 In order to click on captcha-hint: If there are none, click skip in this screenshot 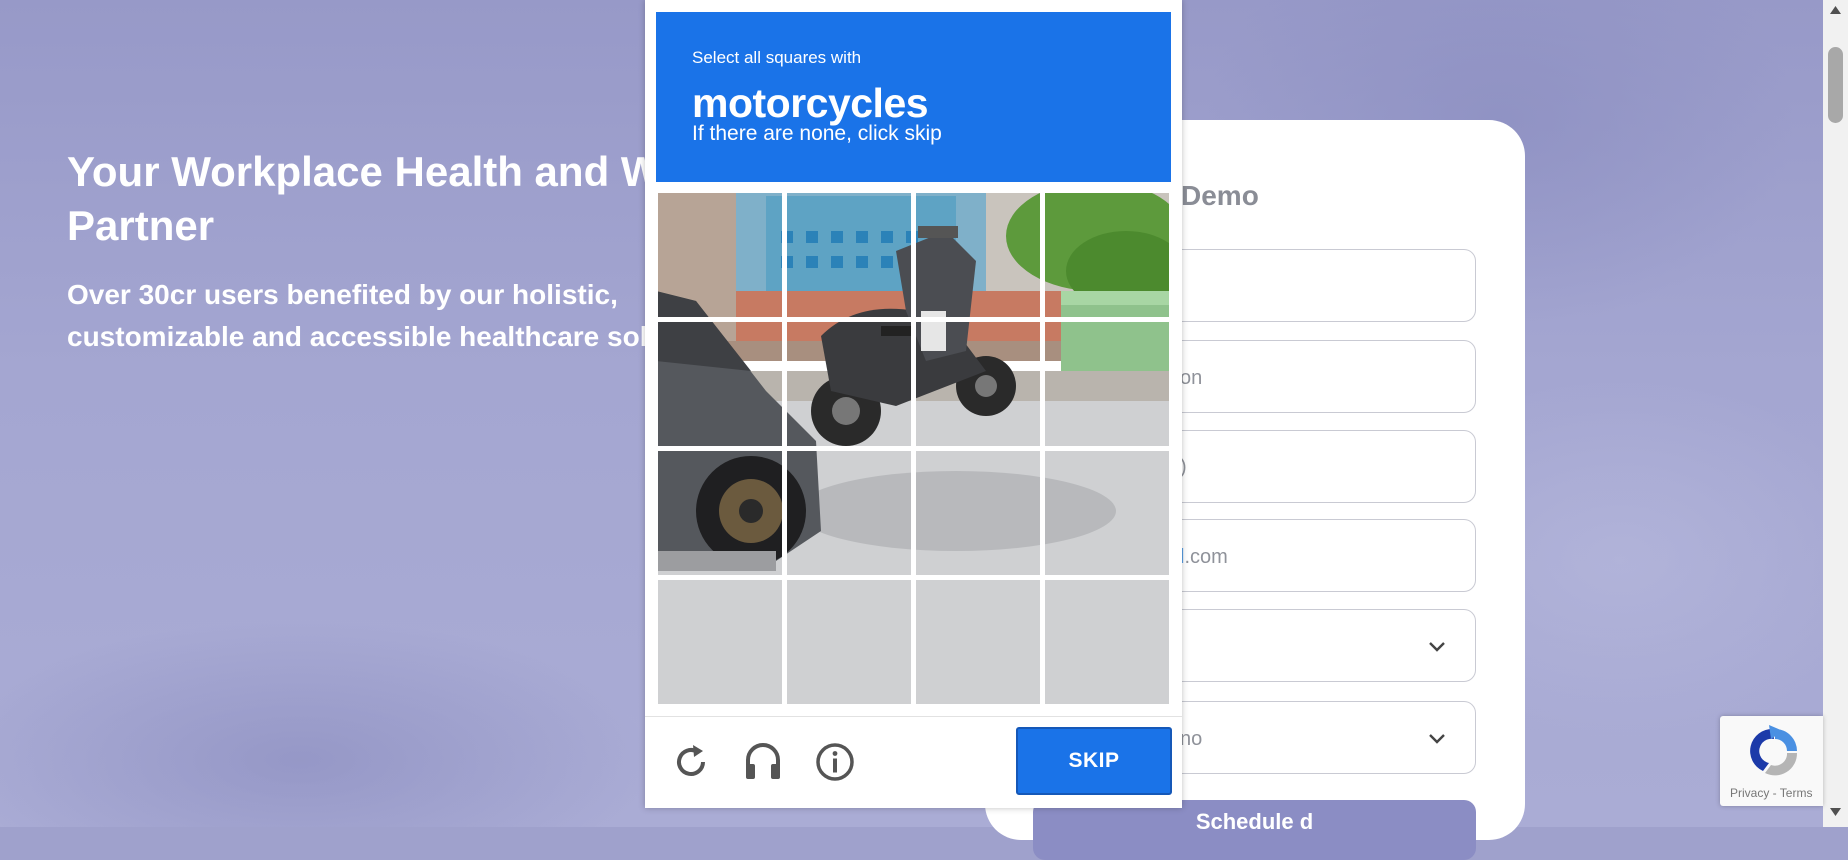, I will do `click(817, 133)`.